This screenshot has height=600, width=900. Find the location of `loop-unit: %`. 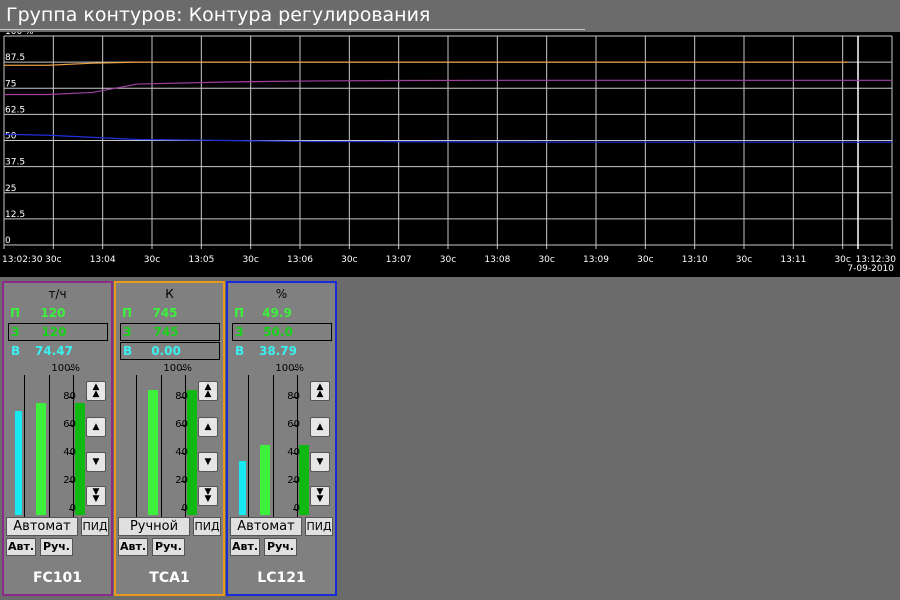

loop-unit: % is located at coordinates (281, 294).